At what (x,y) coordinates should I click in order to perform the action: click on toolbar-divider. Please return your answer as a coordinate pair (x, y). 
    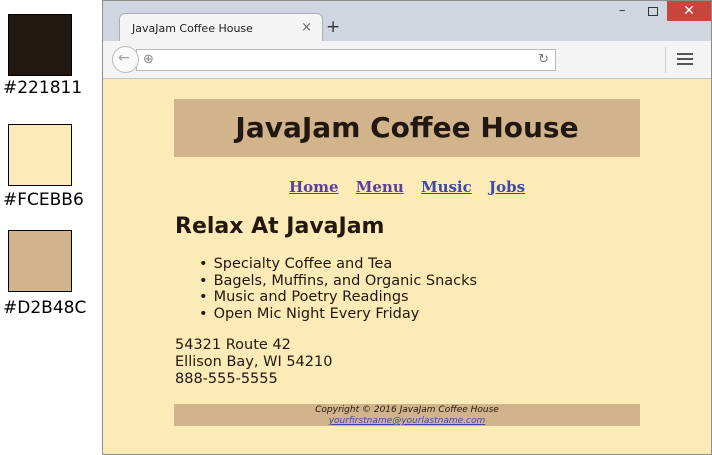
    Looking at the image, I should click on (665, 60).